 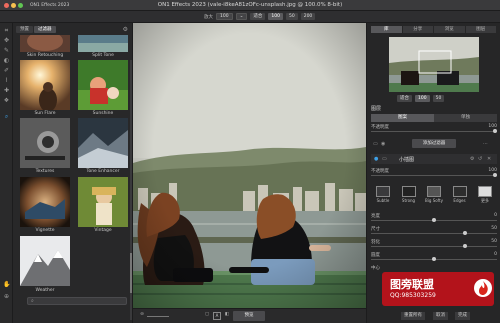 I want to click on filter-label: Weather, so click(x=45, y=290).